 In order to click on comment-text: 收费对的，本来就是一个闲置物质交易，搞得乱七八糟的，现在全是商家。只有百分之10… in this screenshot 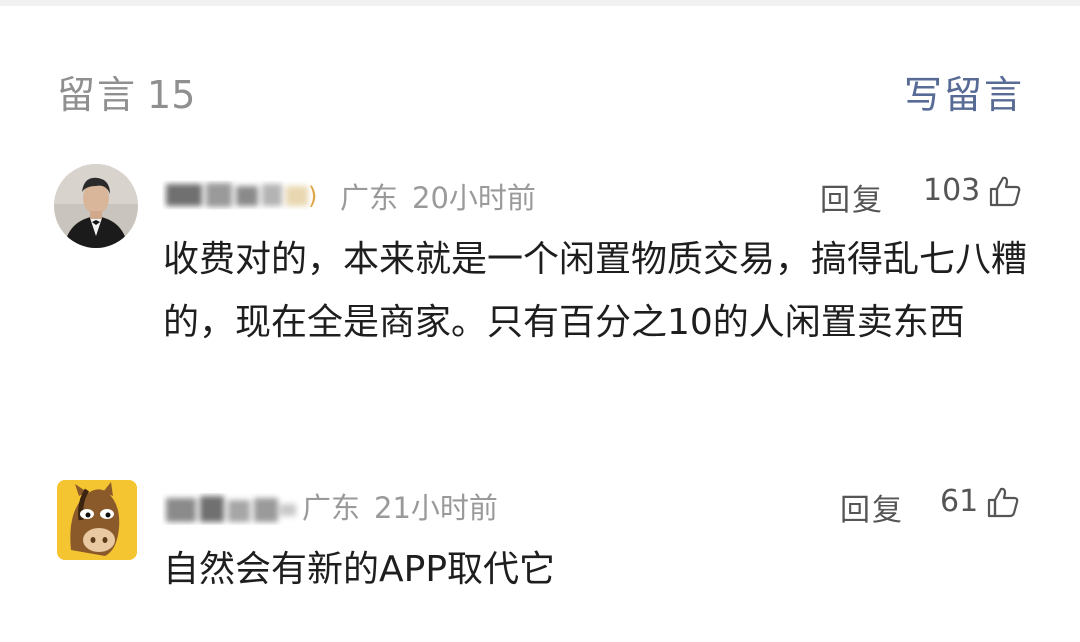, I will do `click(595, 291)`.